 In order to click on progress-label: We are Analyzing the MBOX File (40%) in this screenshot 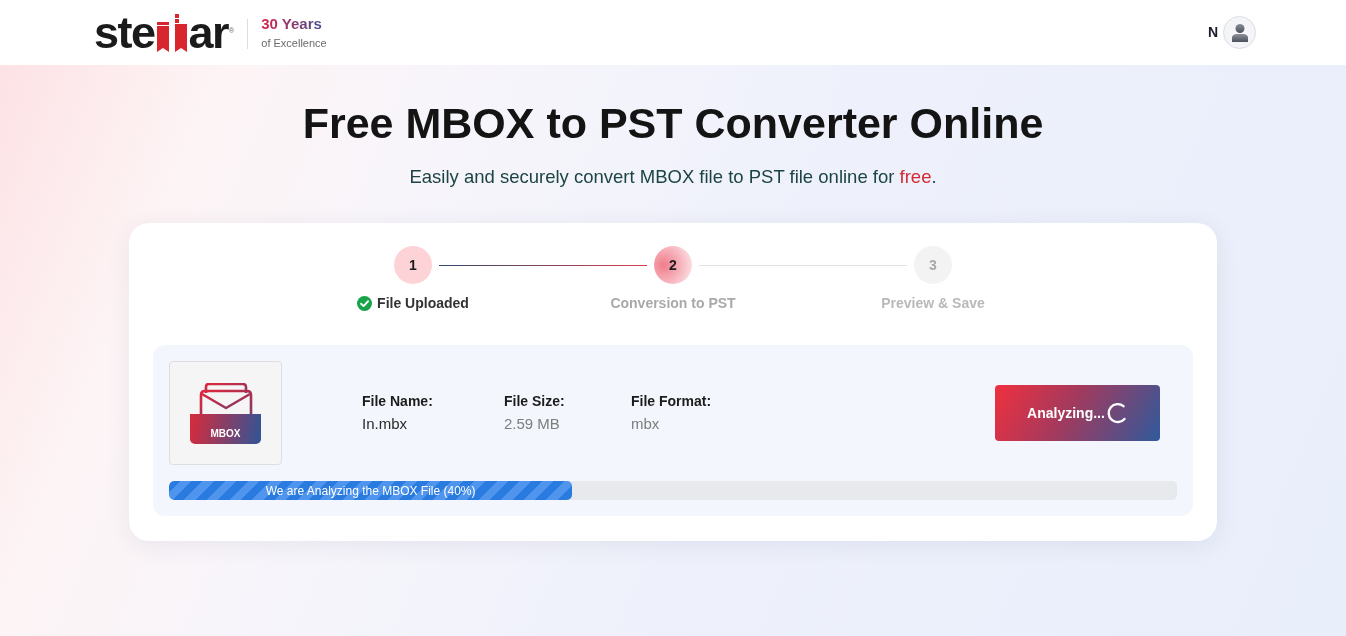, I will do `click(370, 490)`.